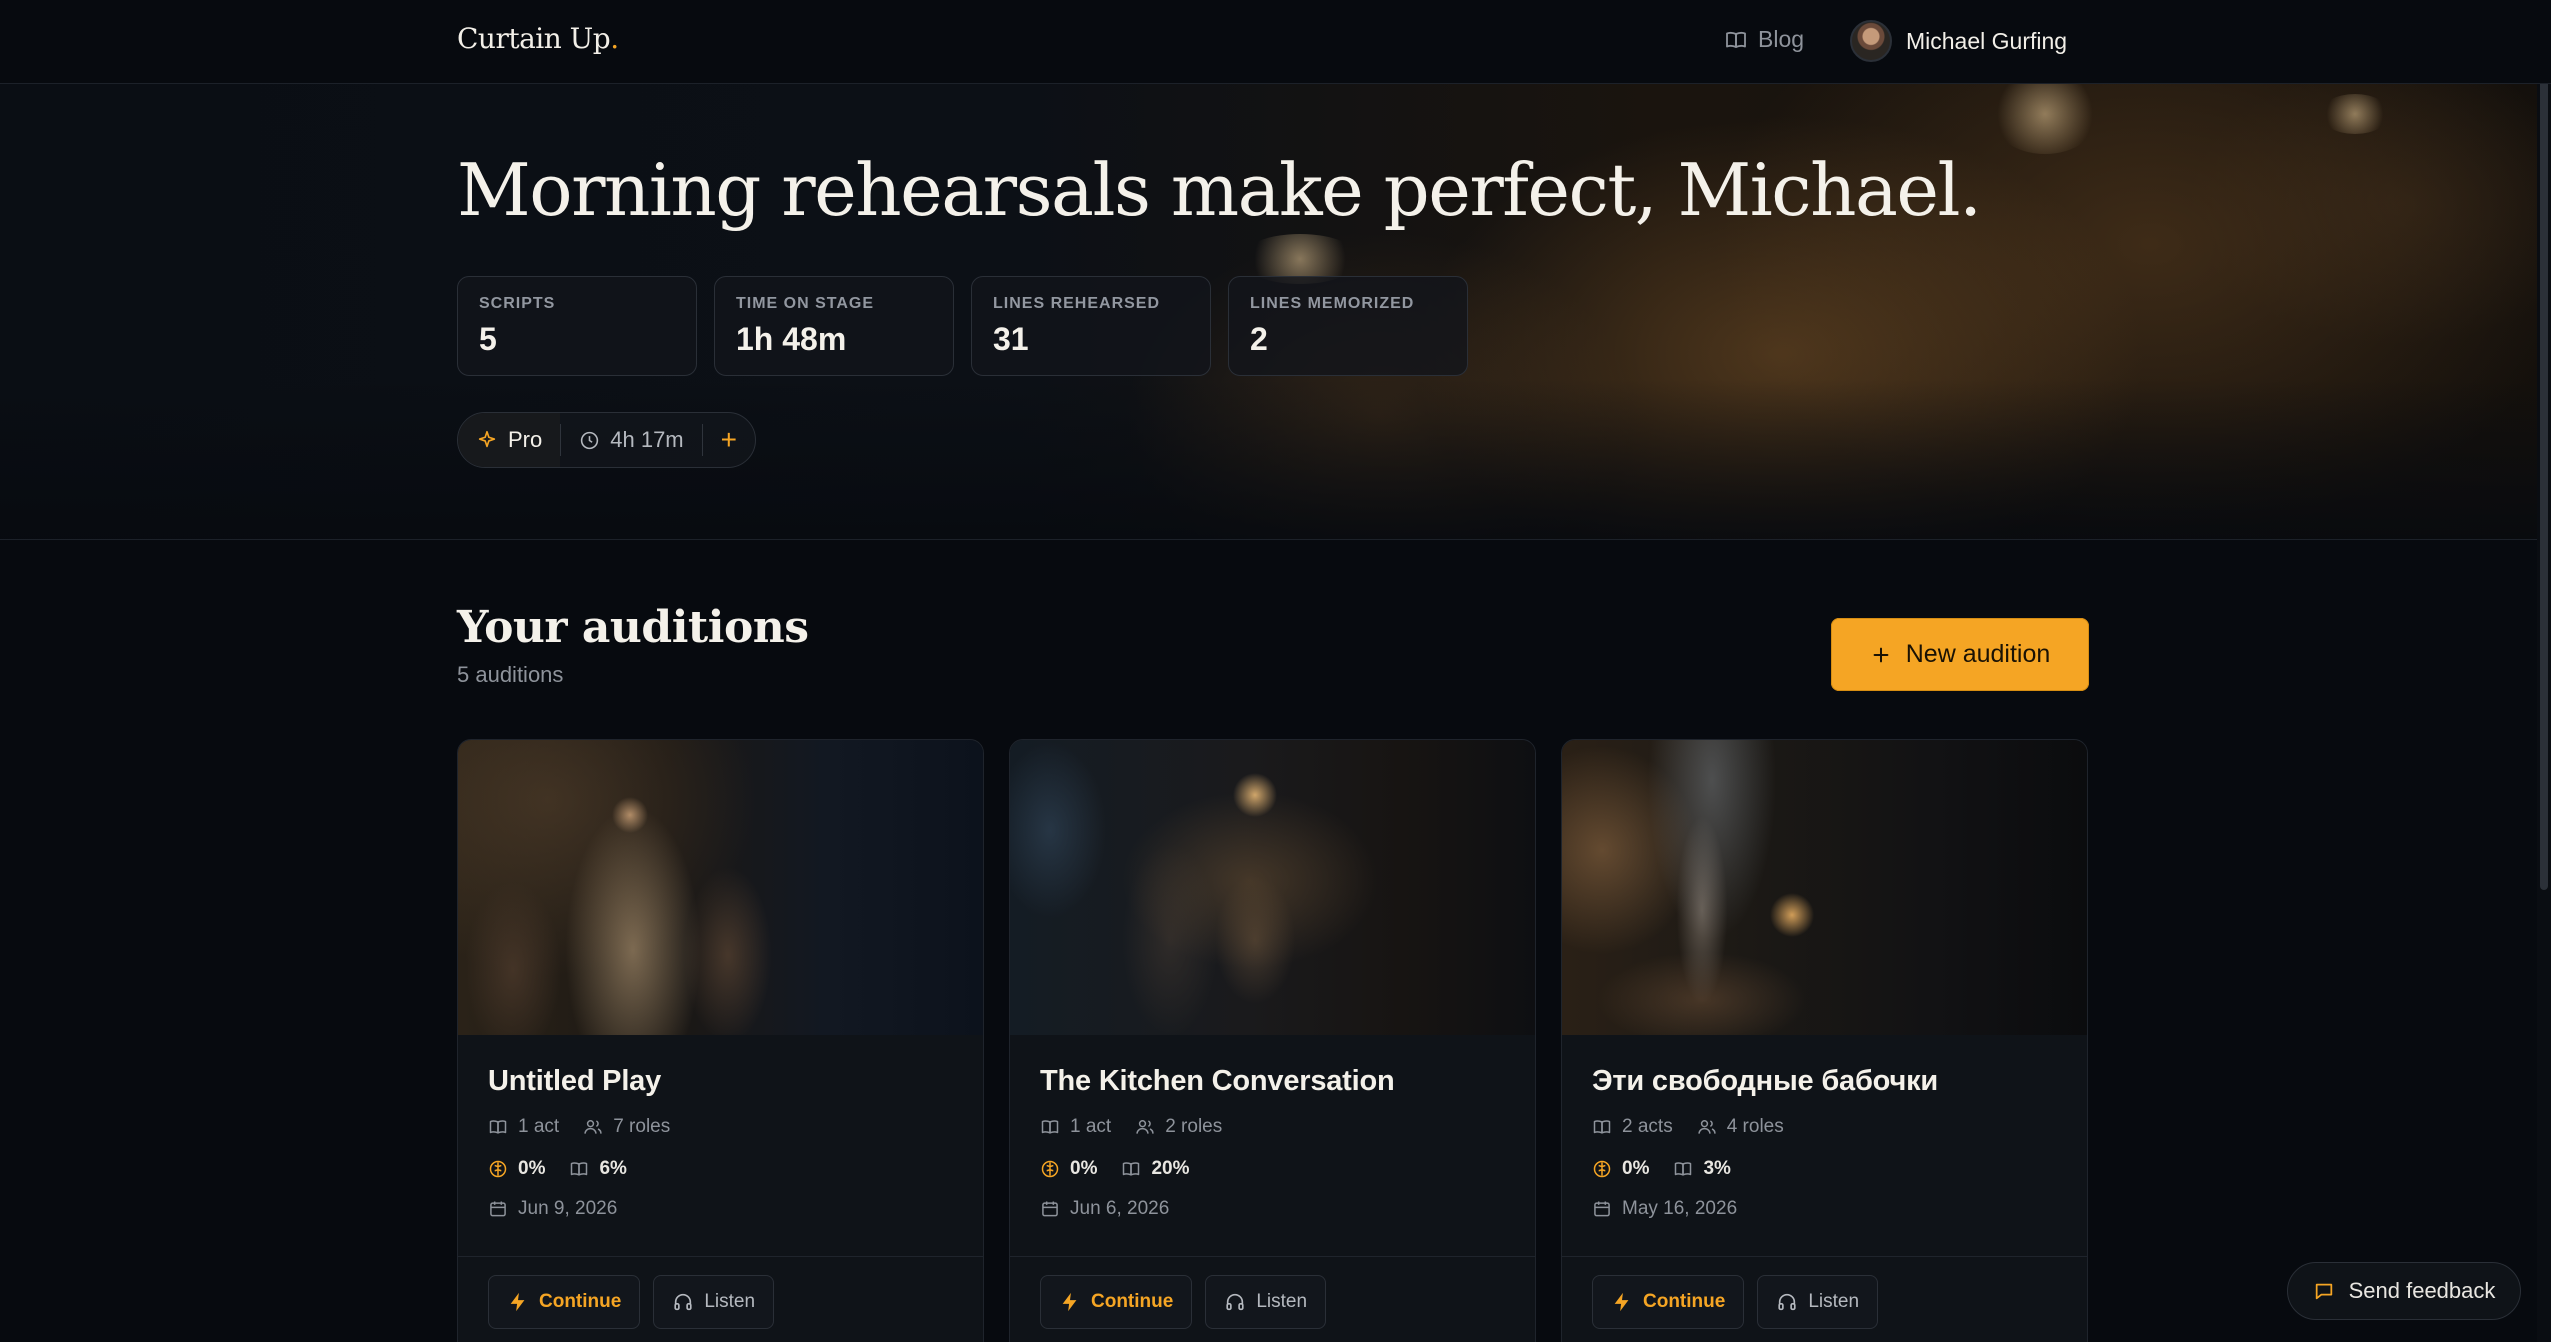 This screenshot has height=1342, width=2551. I want to click on card-progress: 0% 3%, so click(1824, 1169).